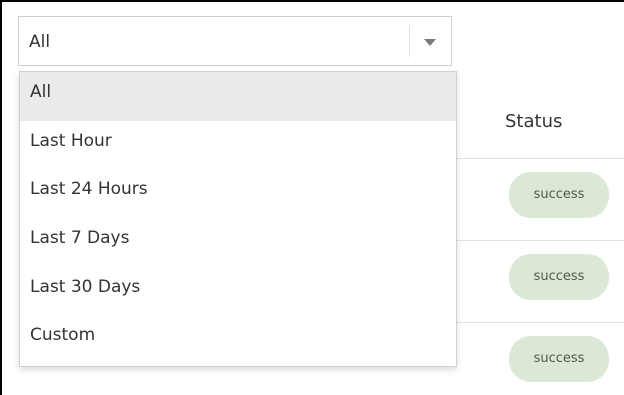  Describe the element at coordinates (534, 121) in the screenshot. I see `status-column-header: Status` at that location.